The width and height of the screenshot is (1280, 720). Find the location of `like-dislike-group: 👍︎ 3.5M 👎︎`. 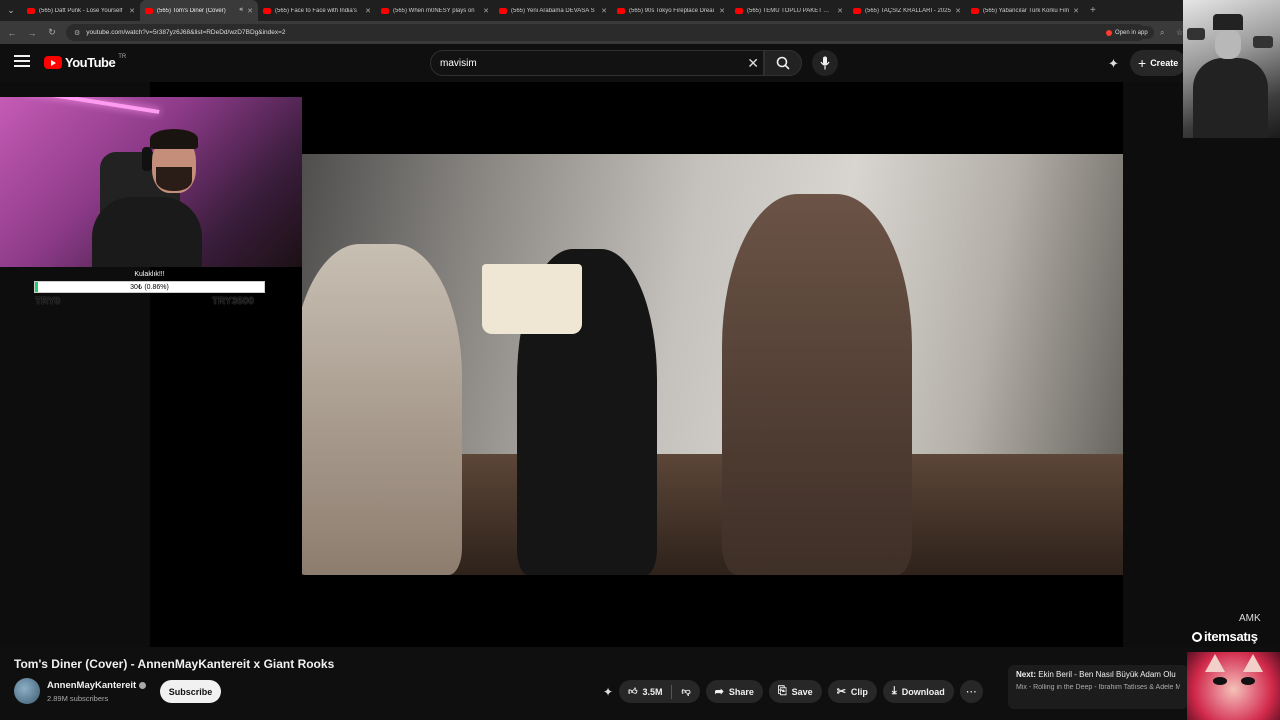

like-dislike-group: 👍︎ 3.5M 👎︎ is located at coordinates (659, 691).